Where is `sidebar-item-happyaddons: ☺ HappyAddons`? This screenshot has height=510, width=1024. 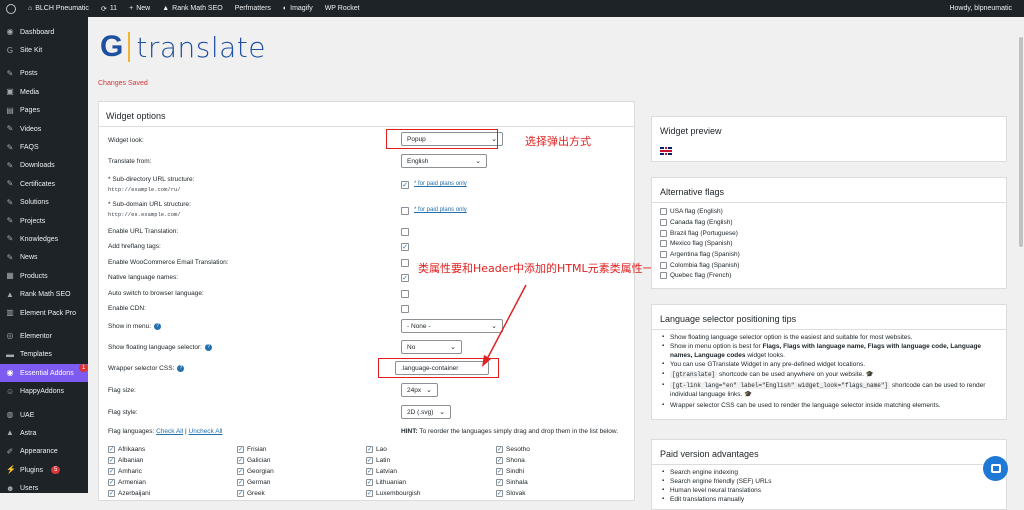 sidebar-item-happyaddons: ☺ HappyAddons is located at coordinates (44, 391).